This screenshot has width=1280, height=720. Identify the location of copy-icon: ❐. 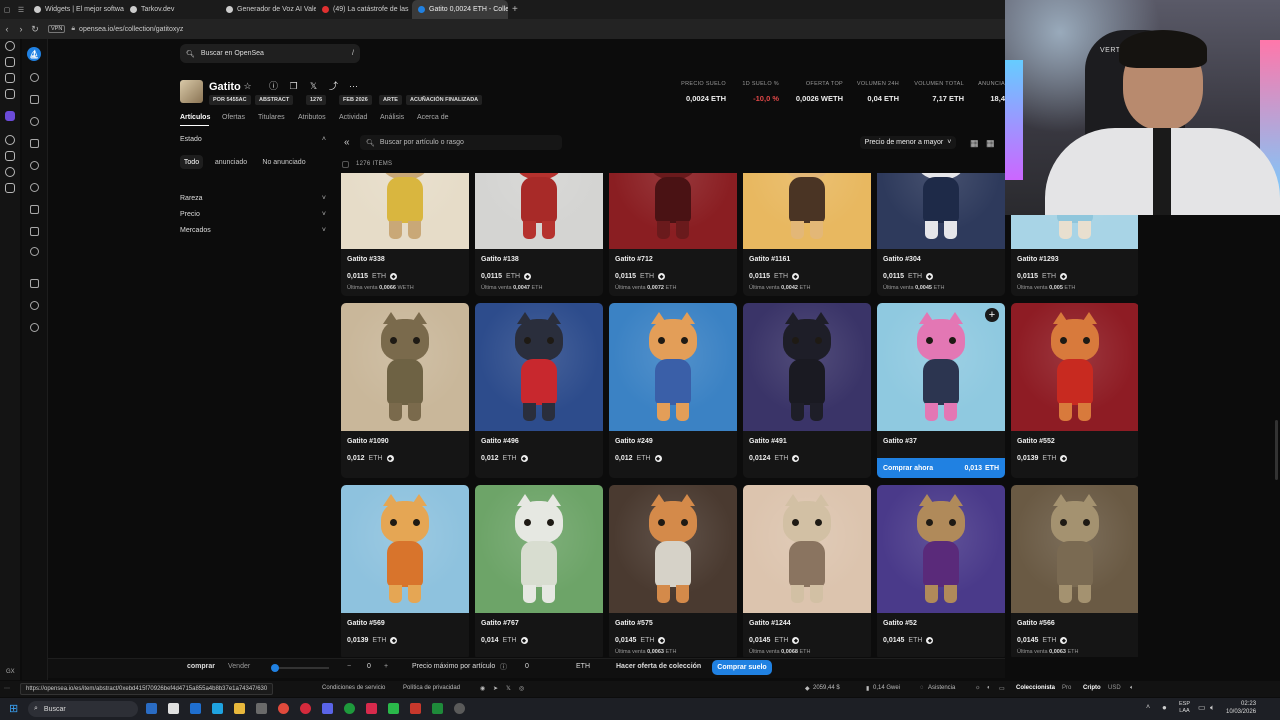
(293, 86).